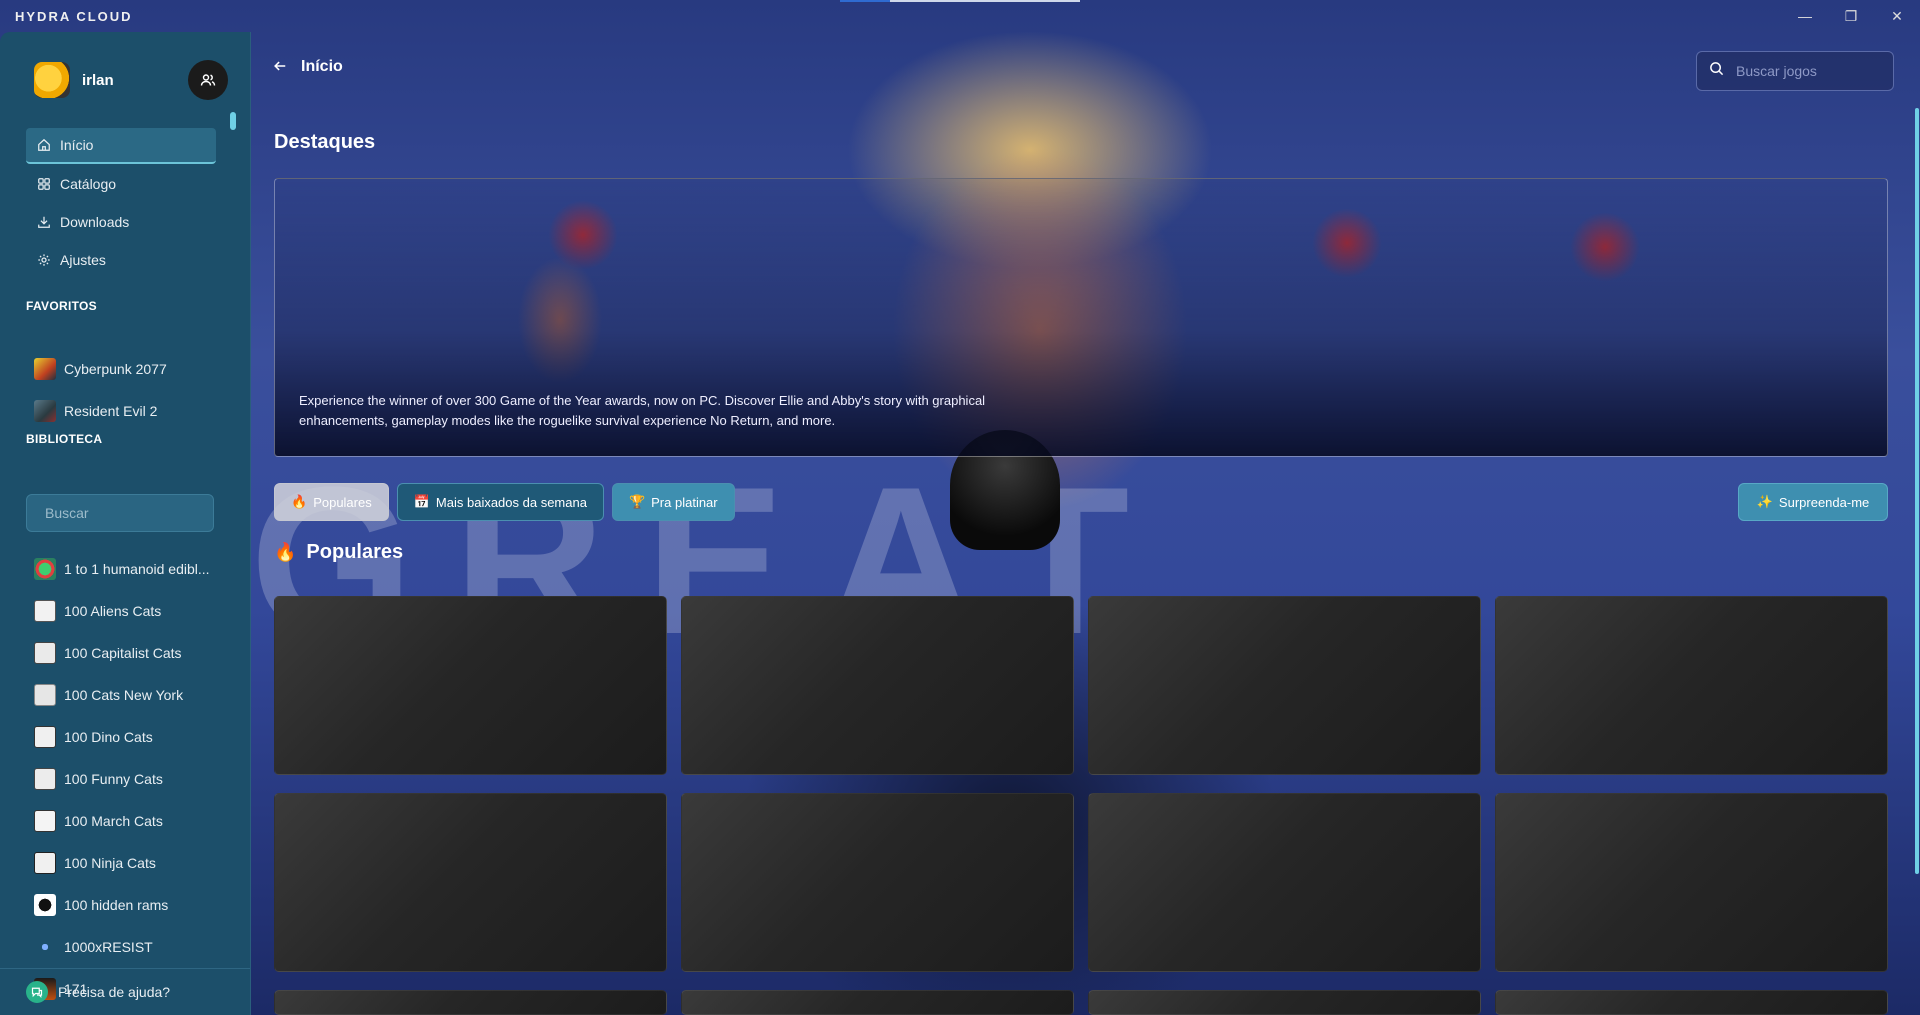 The width and height of the screenshot is (1920, 1015). I want to click on back-arrow-icon, so click(280, 67).